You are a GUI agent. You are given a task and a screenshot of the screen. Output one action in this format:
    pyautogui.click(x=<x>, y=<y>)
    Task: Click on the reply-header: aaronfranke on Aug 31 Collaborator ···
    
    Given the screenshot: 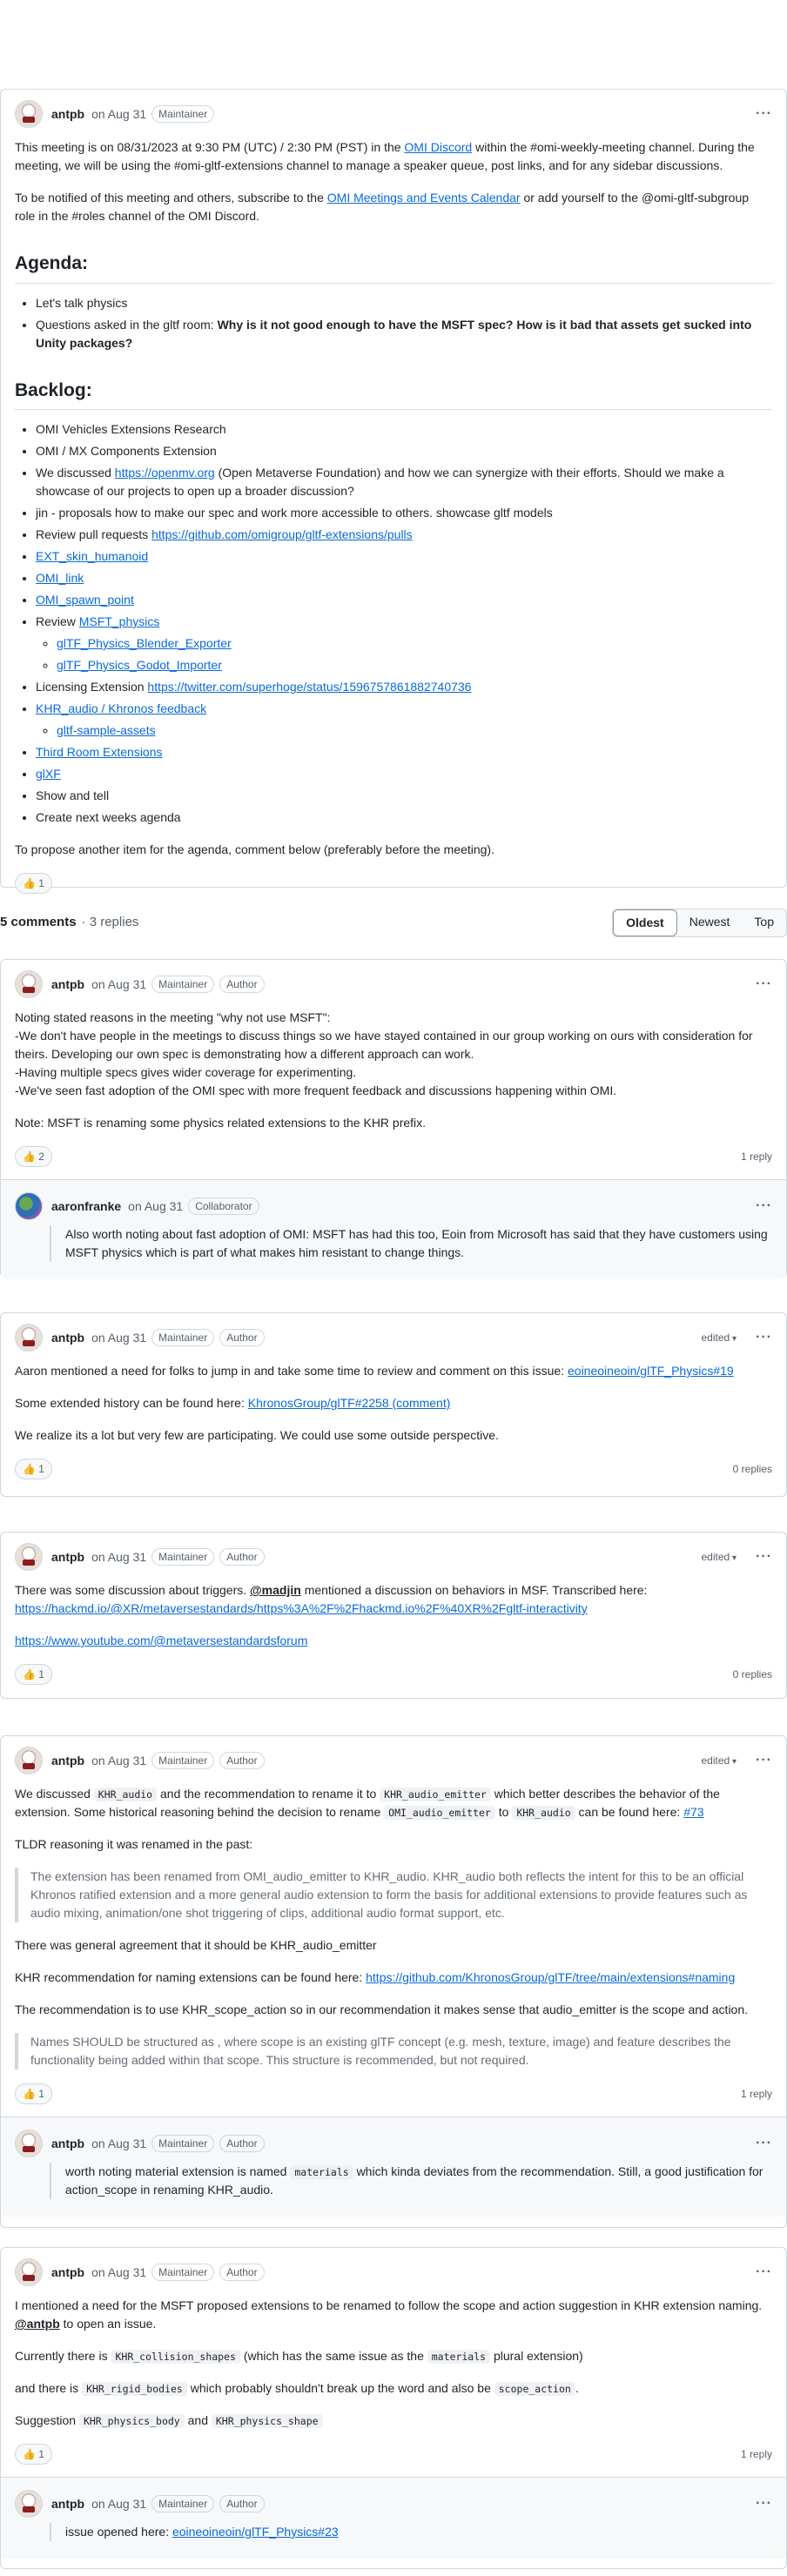 What is the action you would take?
    pyautogui.click(x=394, y=1206)
    